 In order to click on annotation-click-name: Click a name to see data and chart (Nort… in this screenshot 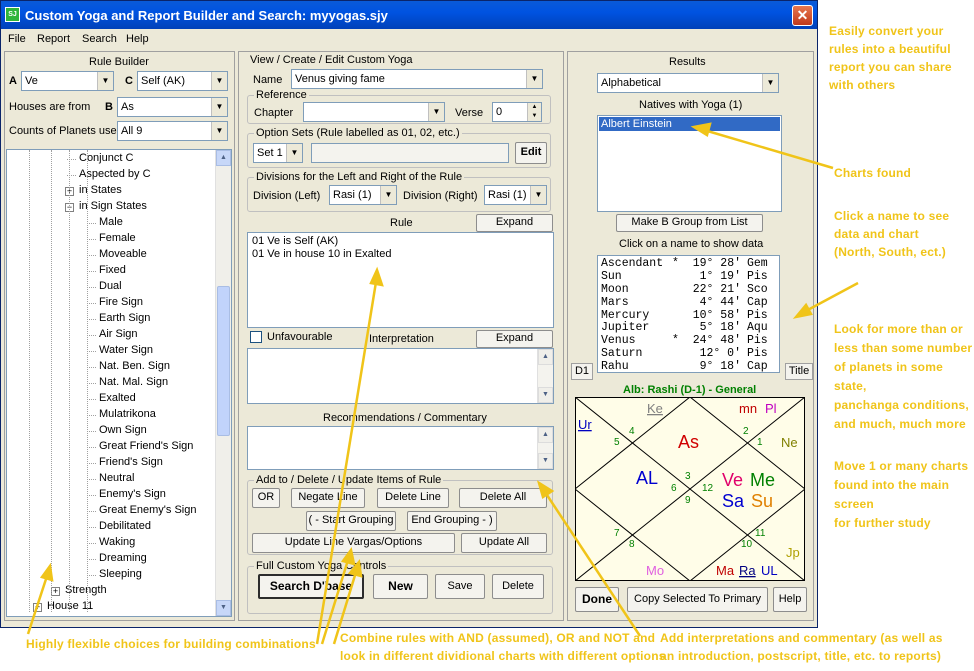, I will do `click(892, 234)`.